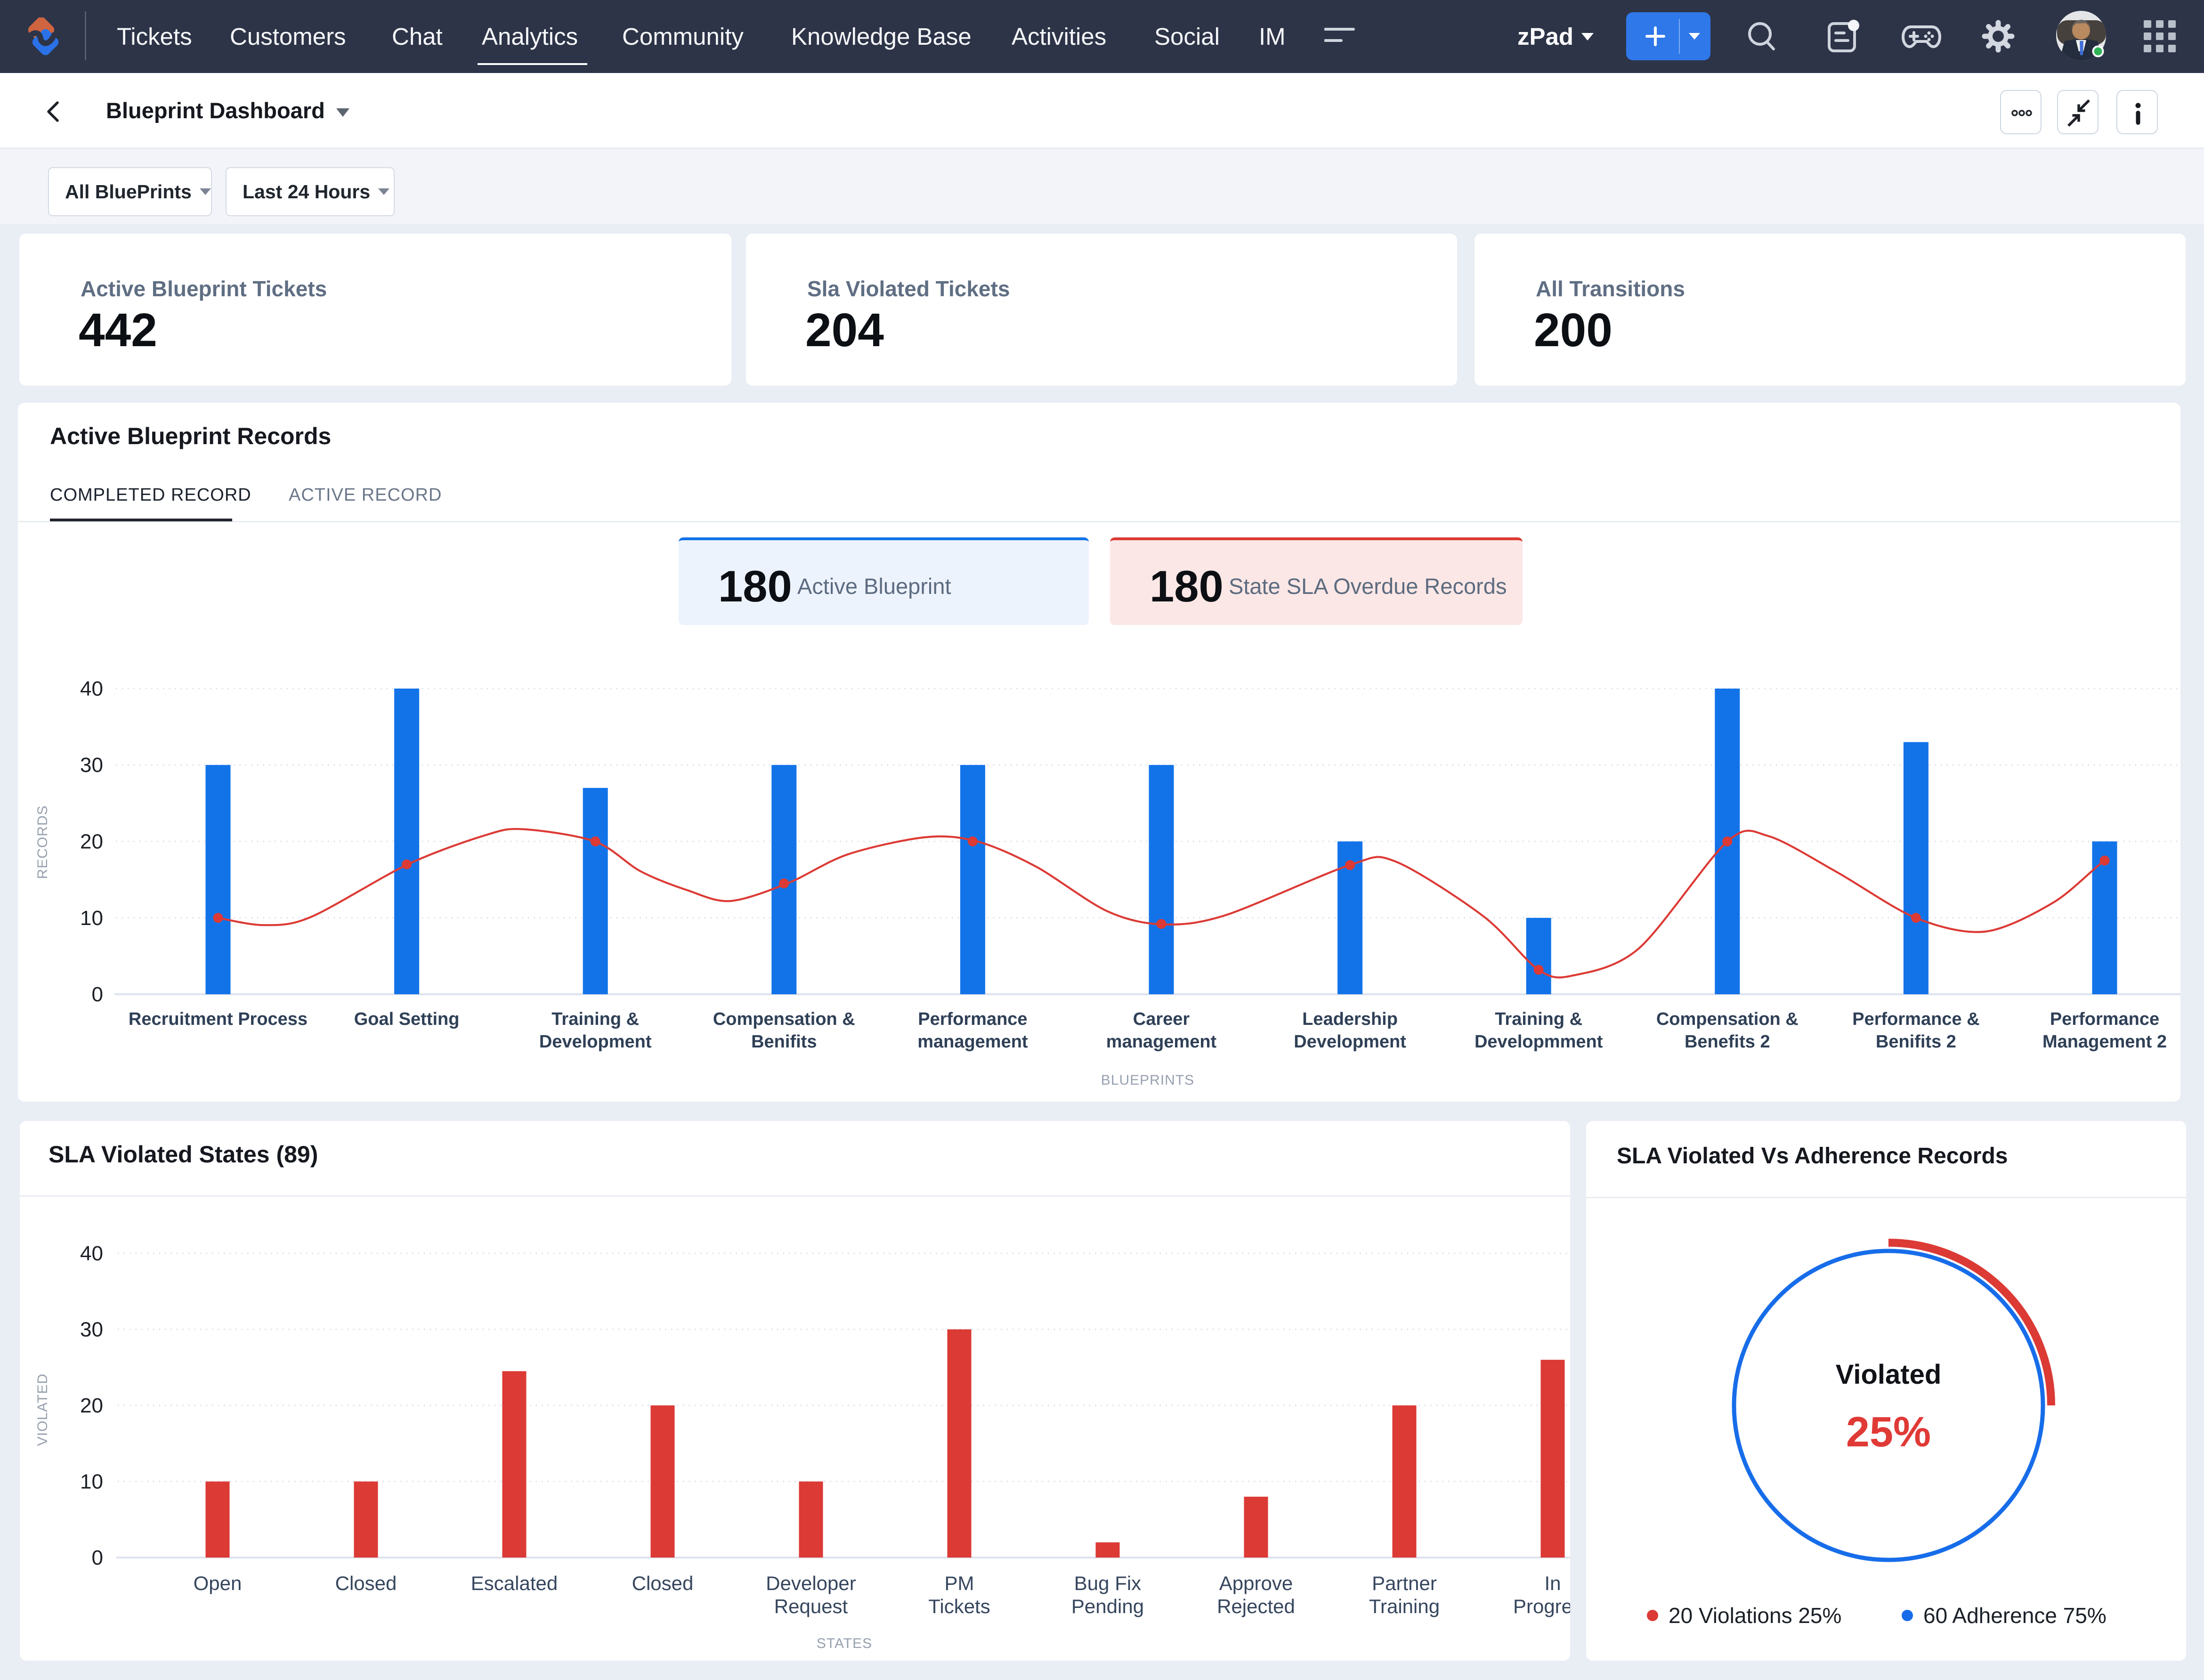 The image size is (2204, 1680). I want to click on svg-text: Career, so click(1161, 1019).